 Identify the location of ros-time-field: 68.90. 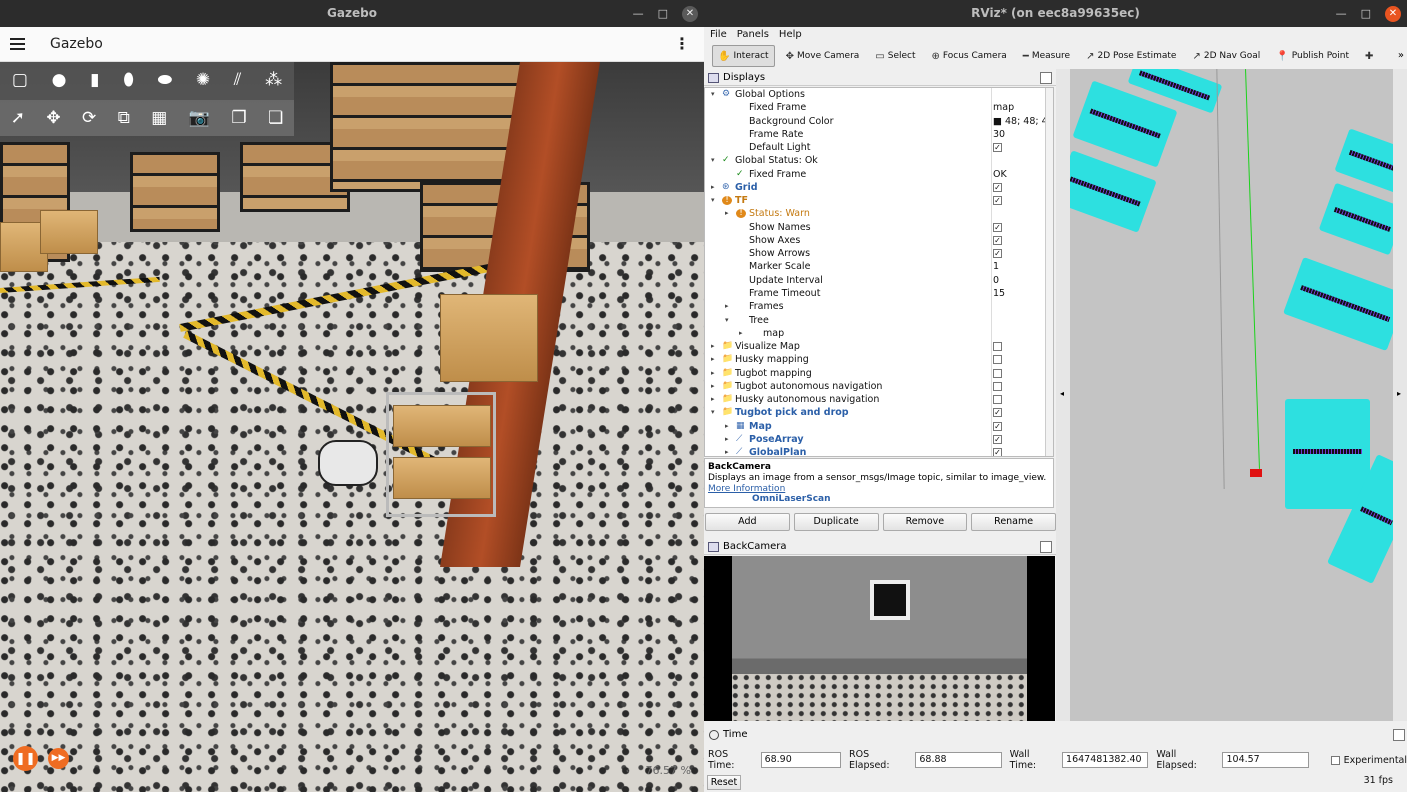
(800, 760).